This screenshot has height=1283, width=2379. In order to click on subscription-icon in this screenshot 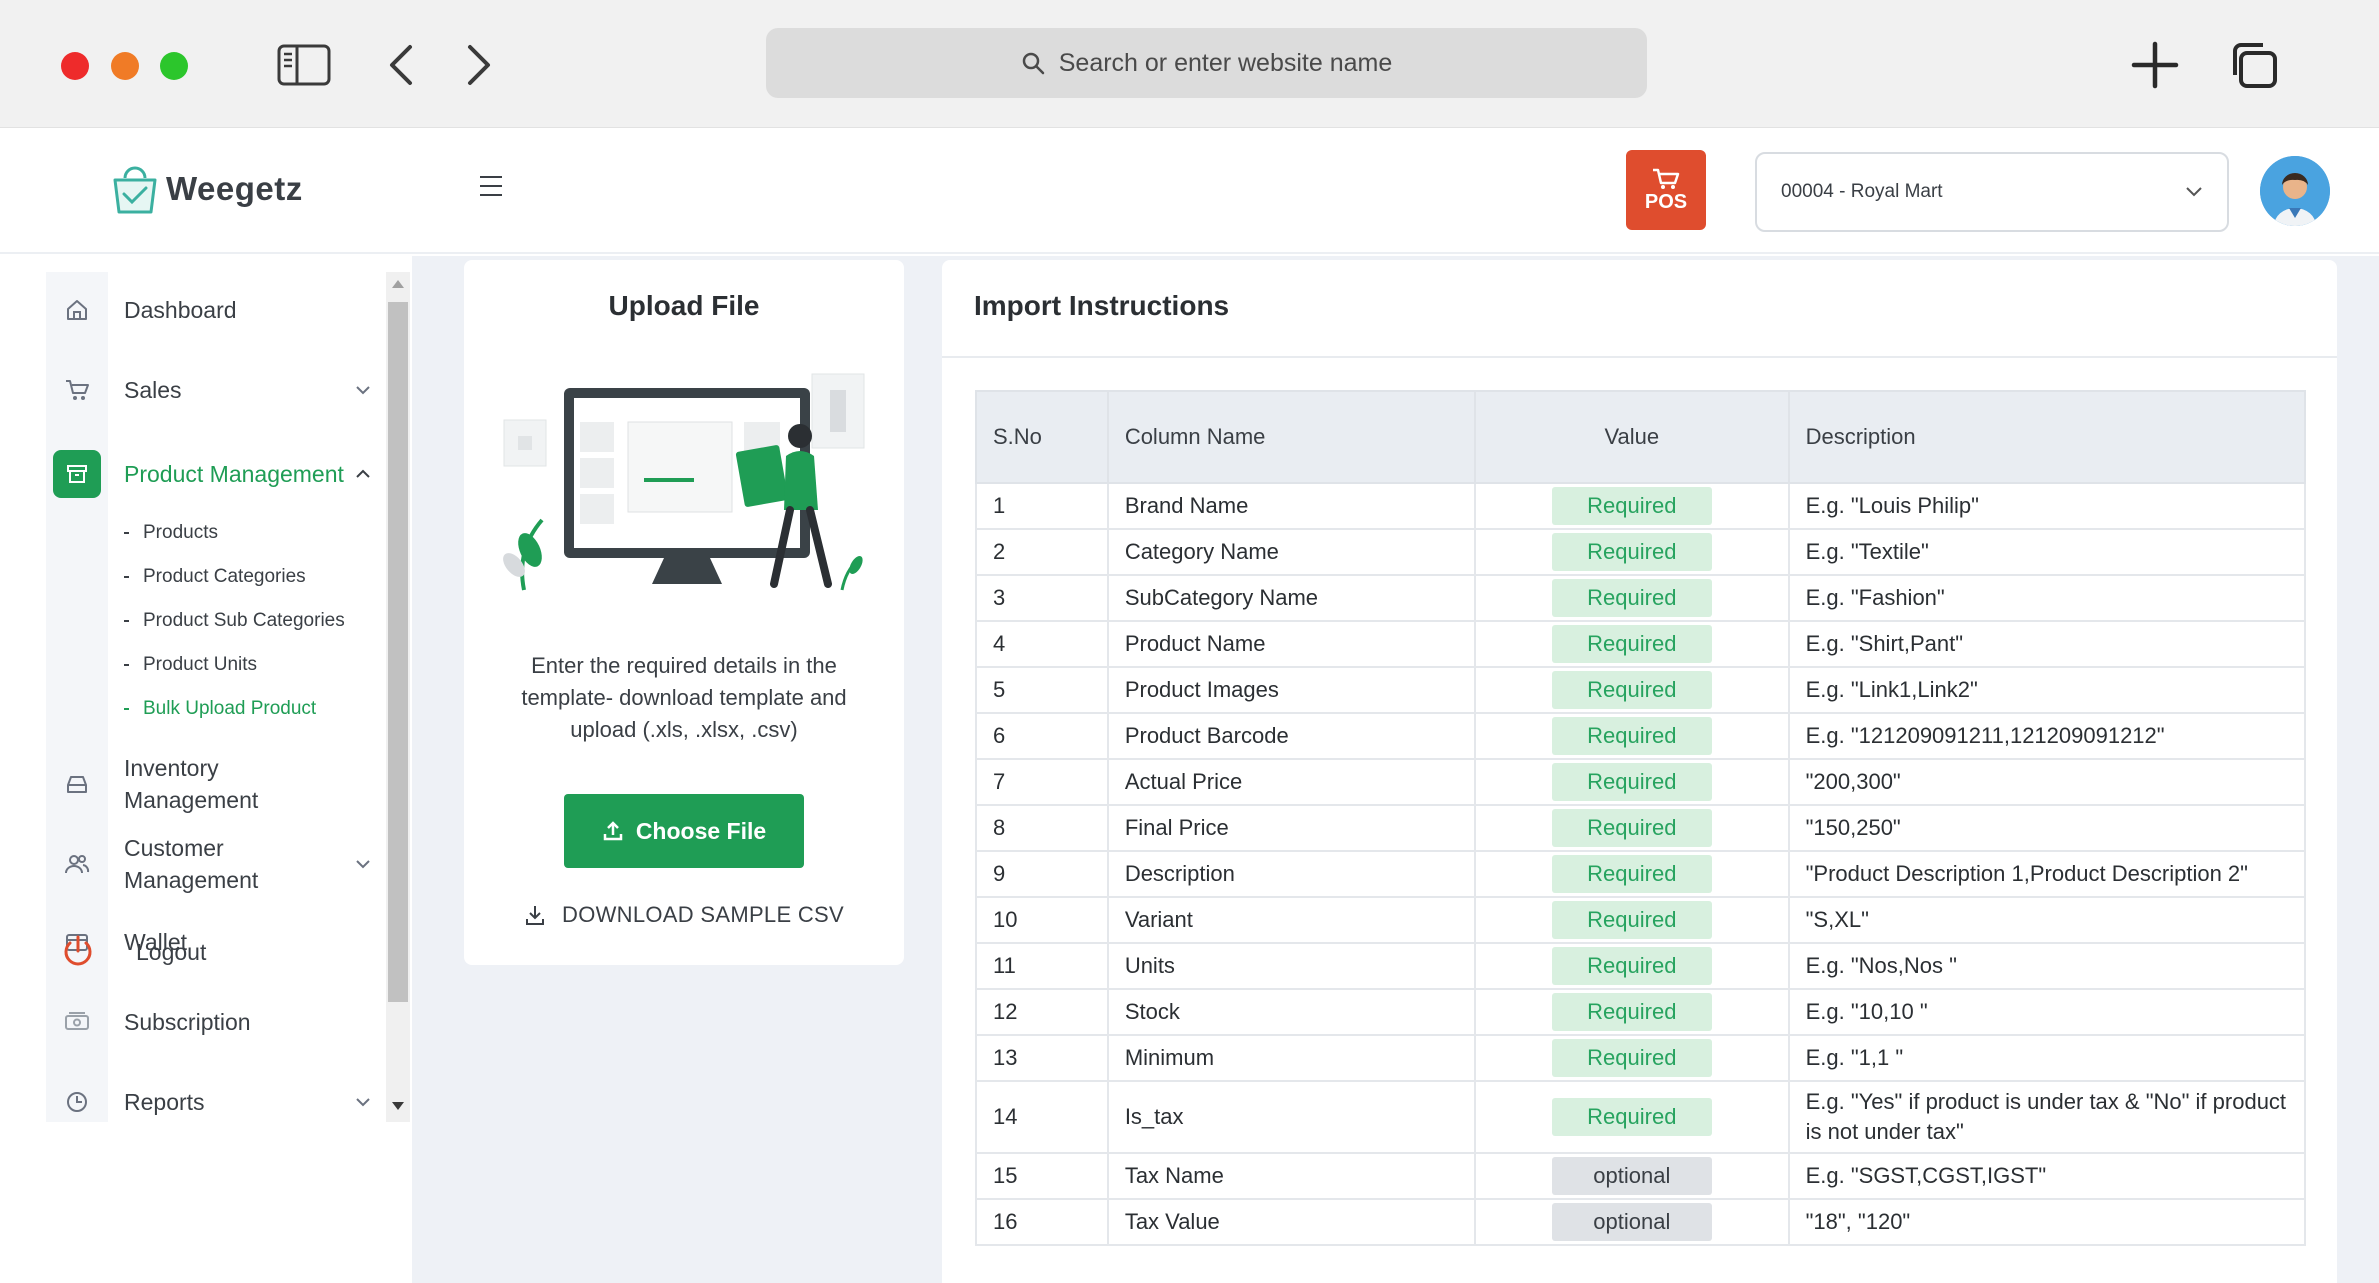, I will do `click(77, 1021)`.